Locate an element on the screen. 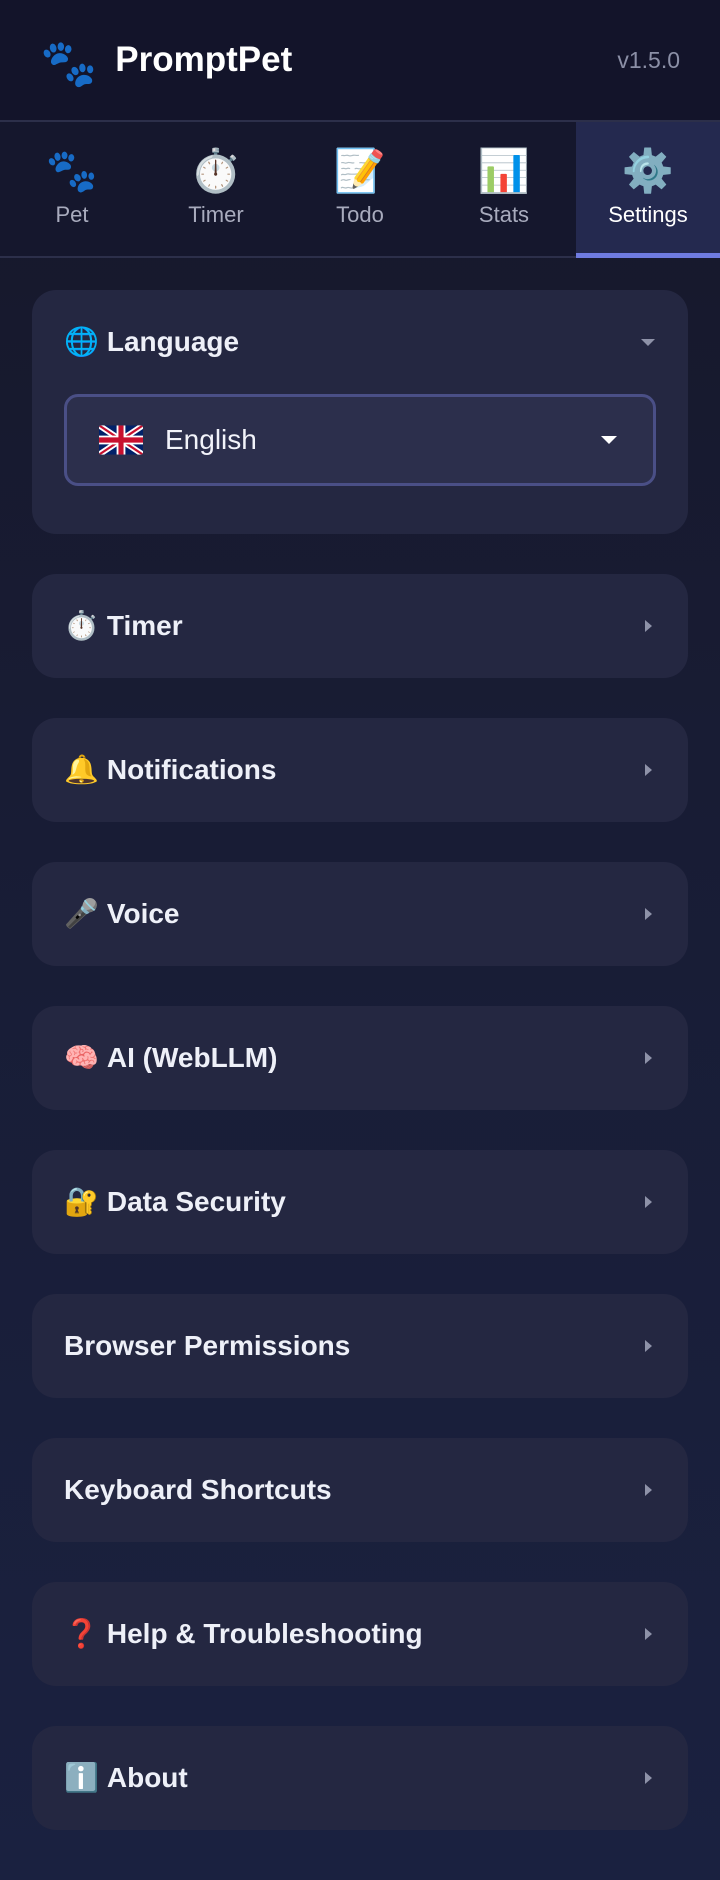 This screenshot has height=1880, width=720. tab-label: Settings is located at coordinates (648, 214).